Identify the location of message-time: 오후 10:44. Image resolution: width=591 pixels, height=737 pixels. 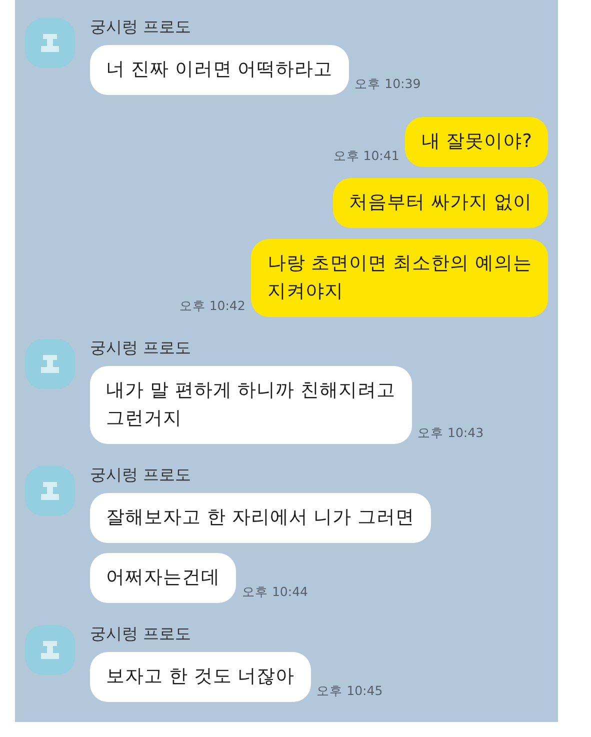
(275, 592).